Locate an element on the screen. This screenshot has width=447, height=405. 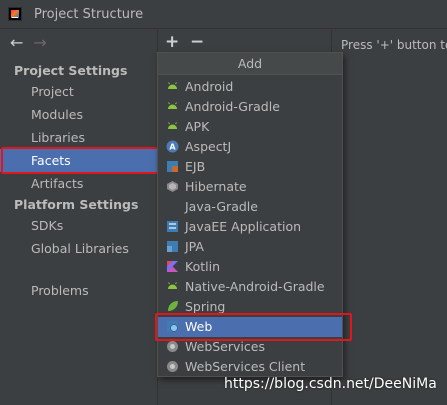
kotlin-icon is located at coordinates (172, 266).